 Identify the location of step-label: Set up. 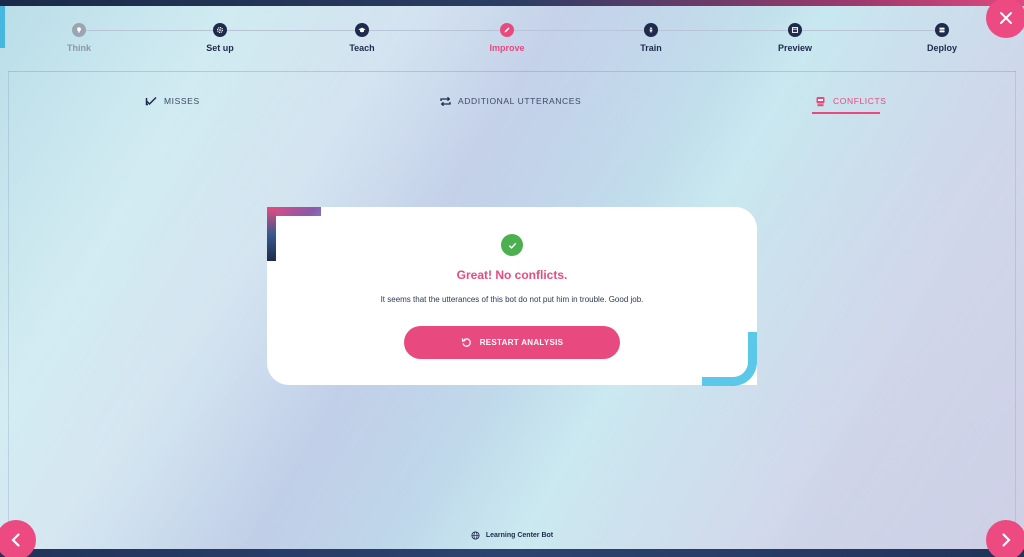
(220, 48).